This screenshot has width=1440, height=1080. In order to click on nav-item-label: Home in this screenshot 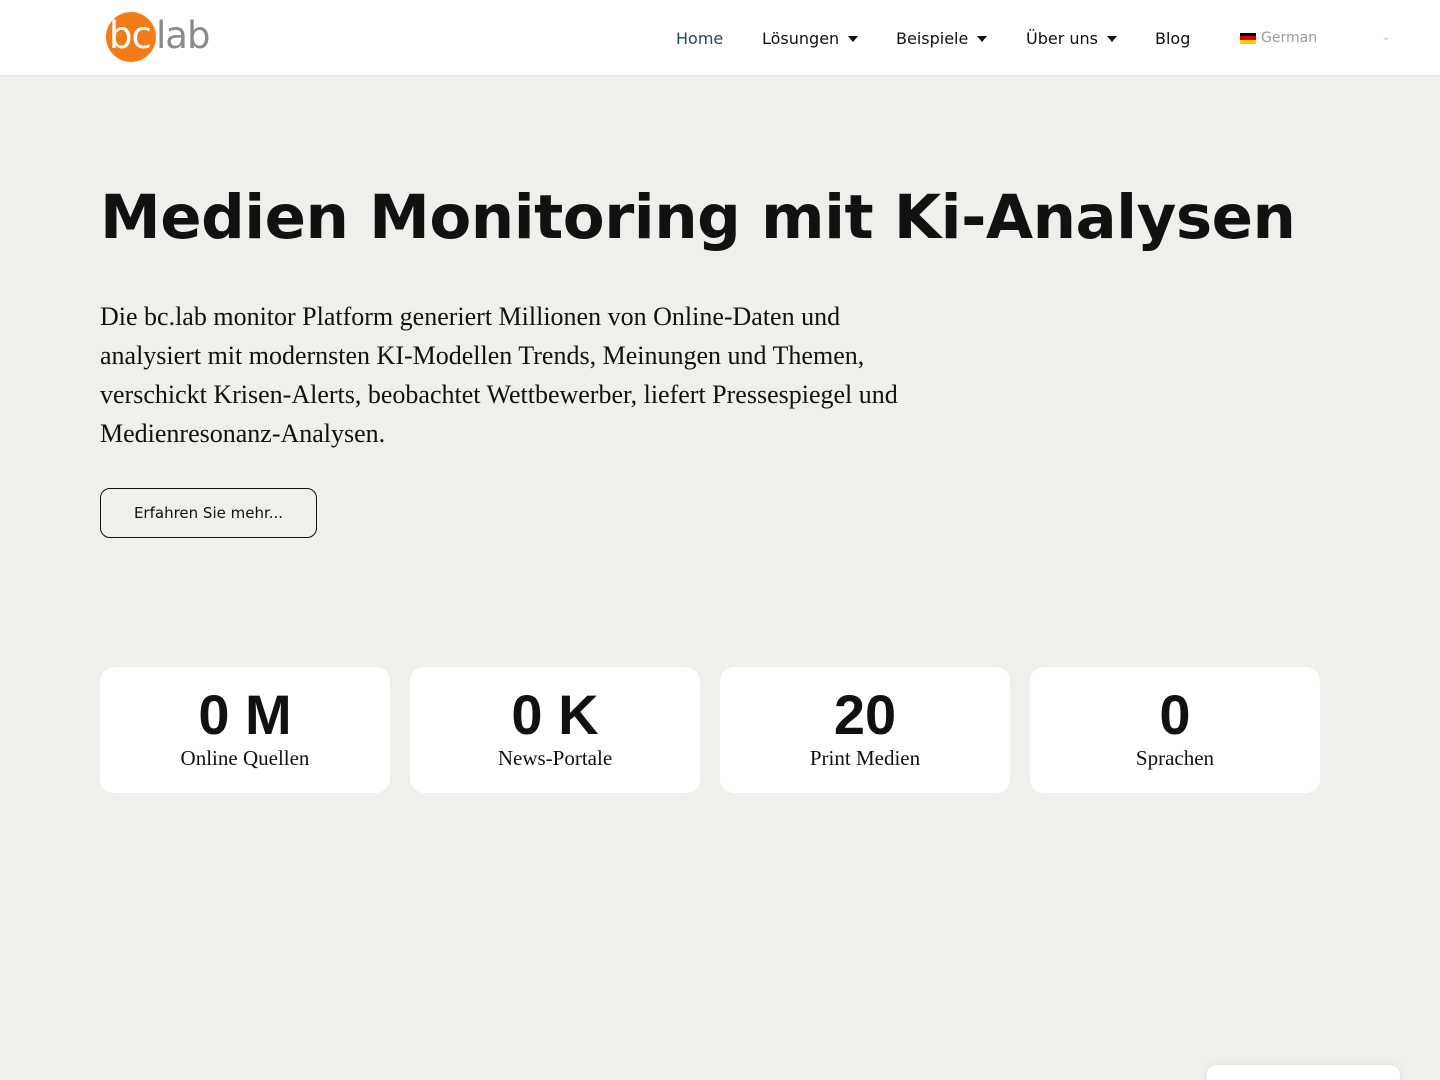, I will do `click(700, 38)`.